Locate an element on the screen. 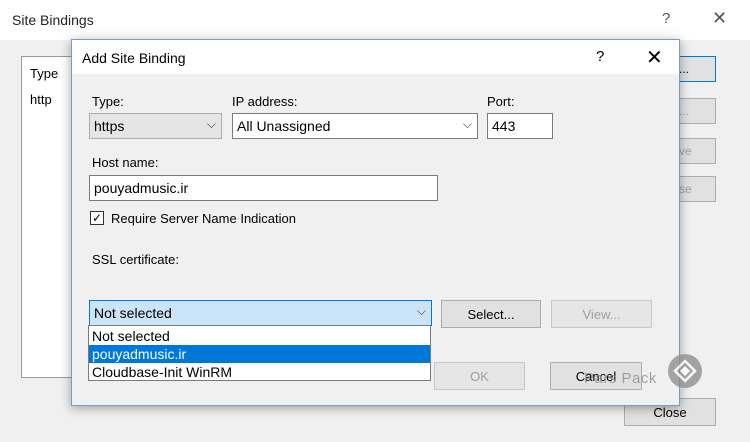  ip-address-label: IP address: is located at coordinates (265, 101).